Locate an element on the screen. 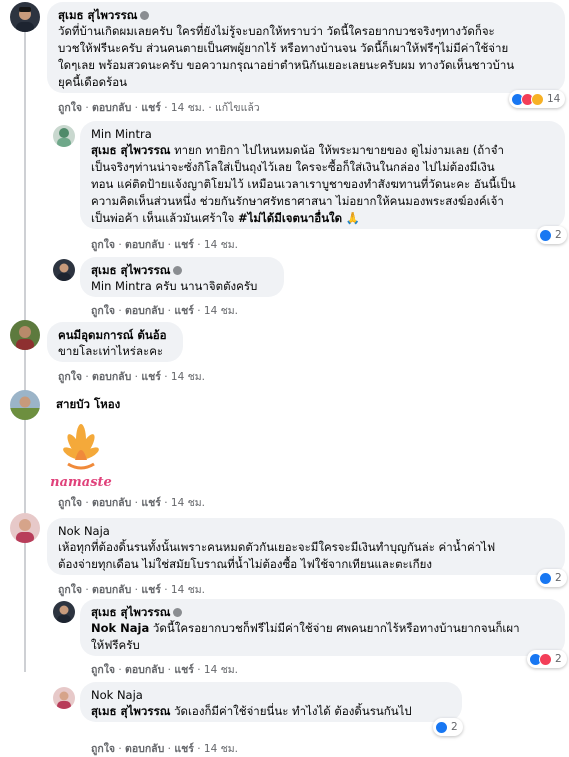 This screenshot has width=569, height=757. mention-link: Nok Naja is located at coordinates (120, 628).